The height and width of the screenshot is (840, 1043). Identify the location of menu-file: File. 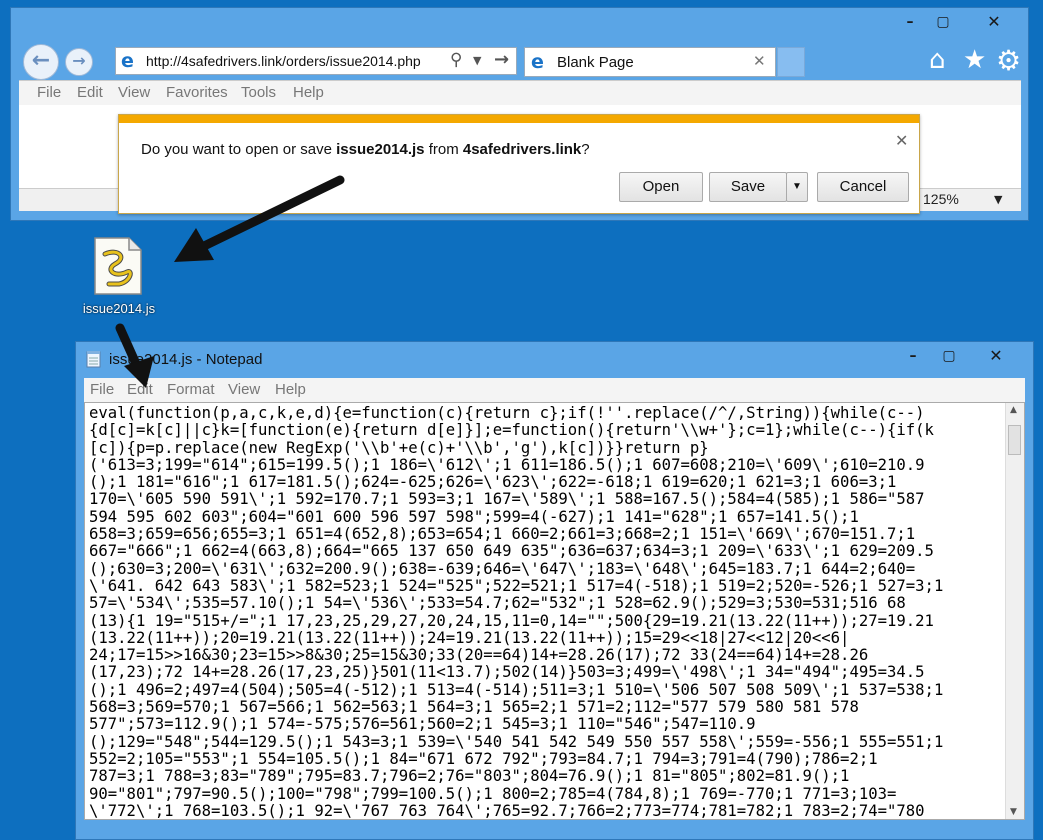
(49, 92).